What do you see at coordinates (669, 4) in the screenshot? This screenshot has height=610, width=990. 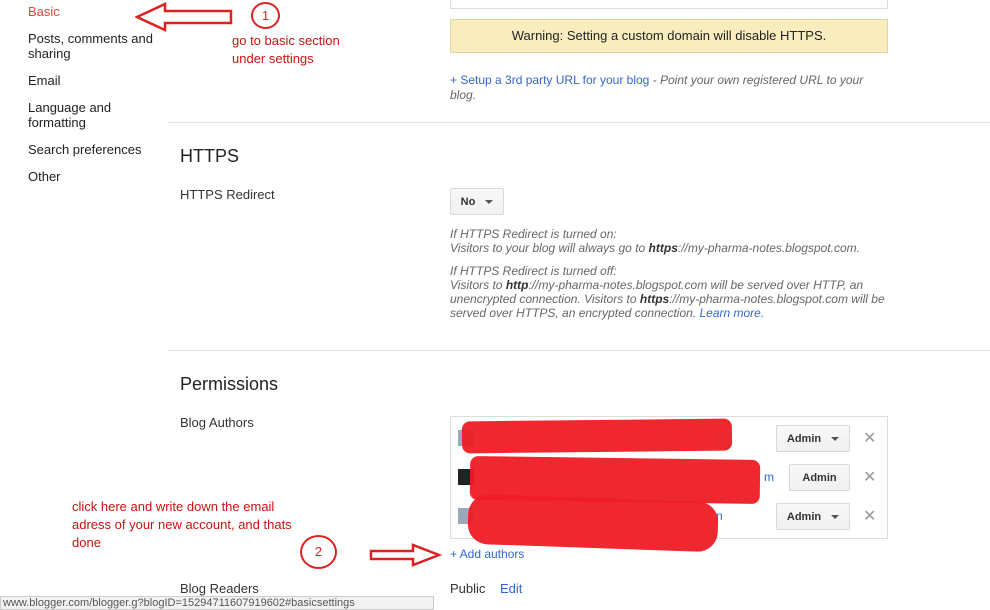 I see `custom-domain-box` at bounding box center [669, 4].